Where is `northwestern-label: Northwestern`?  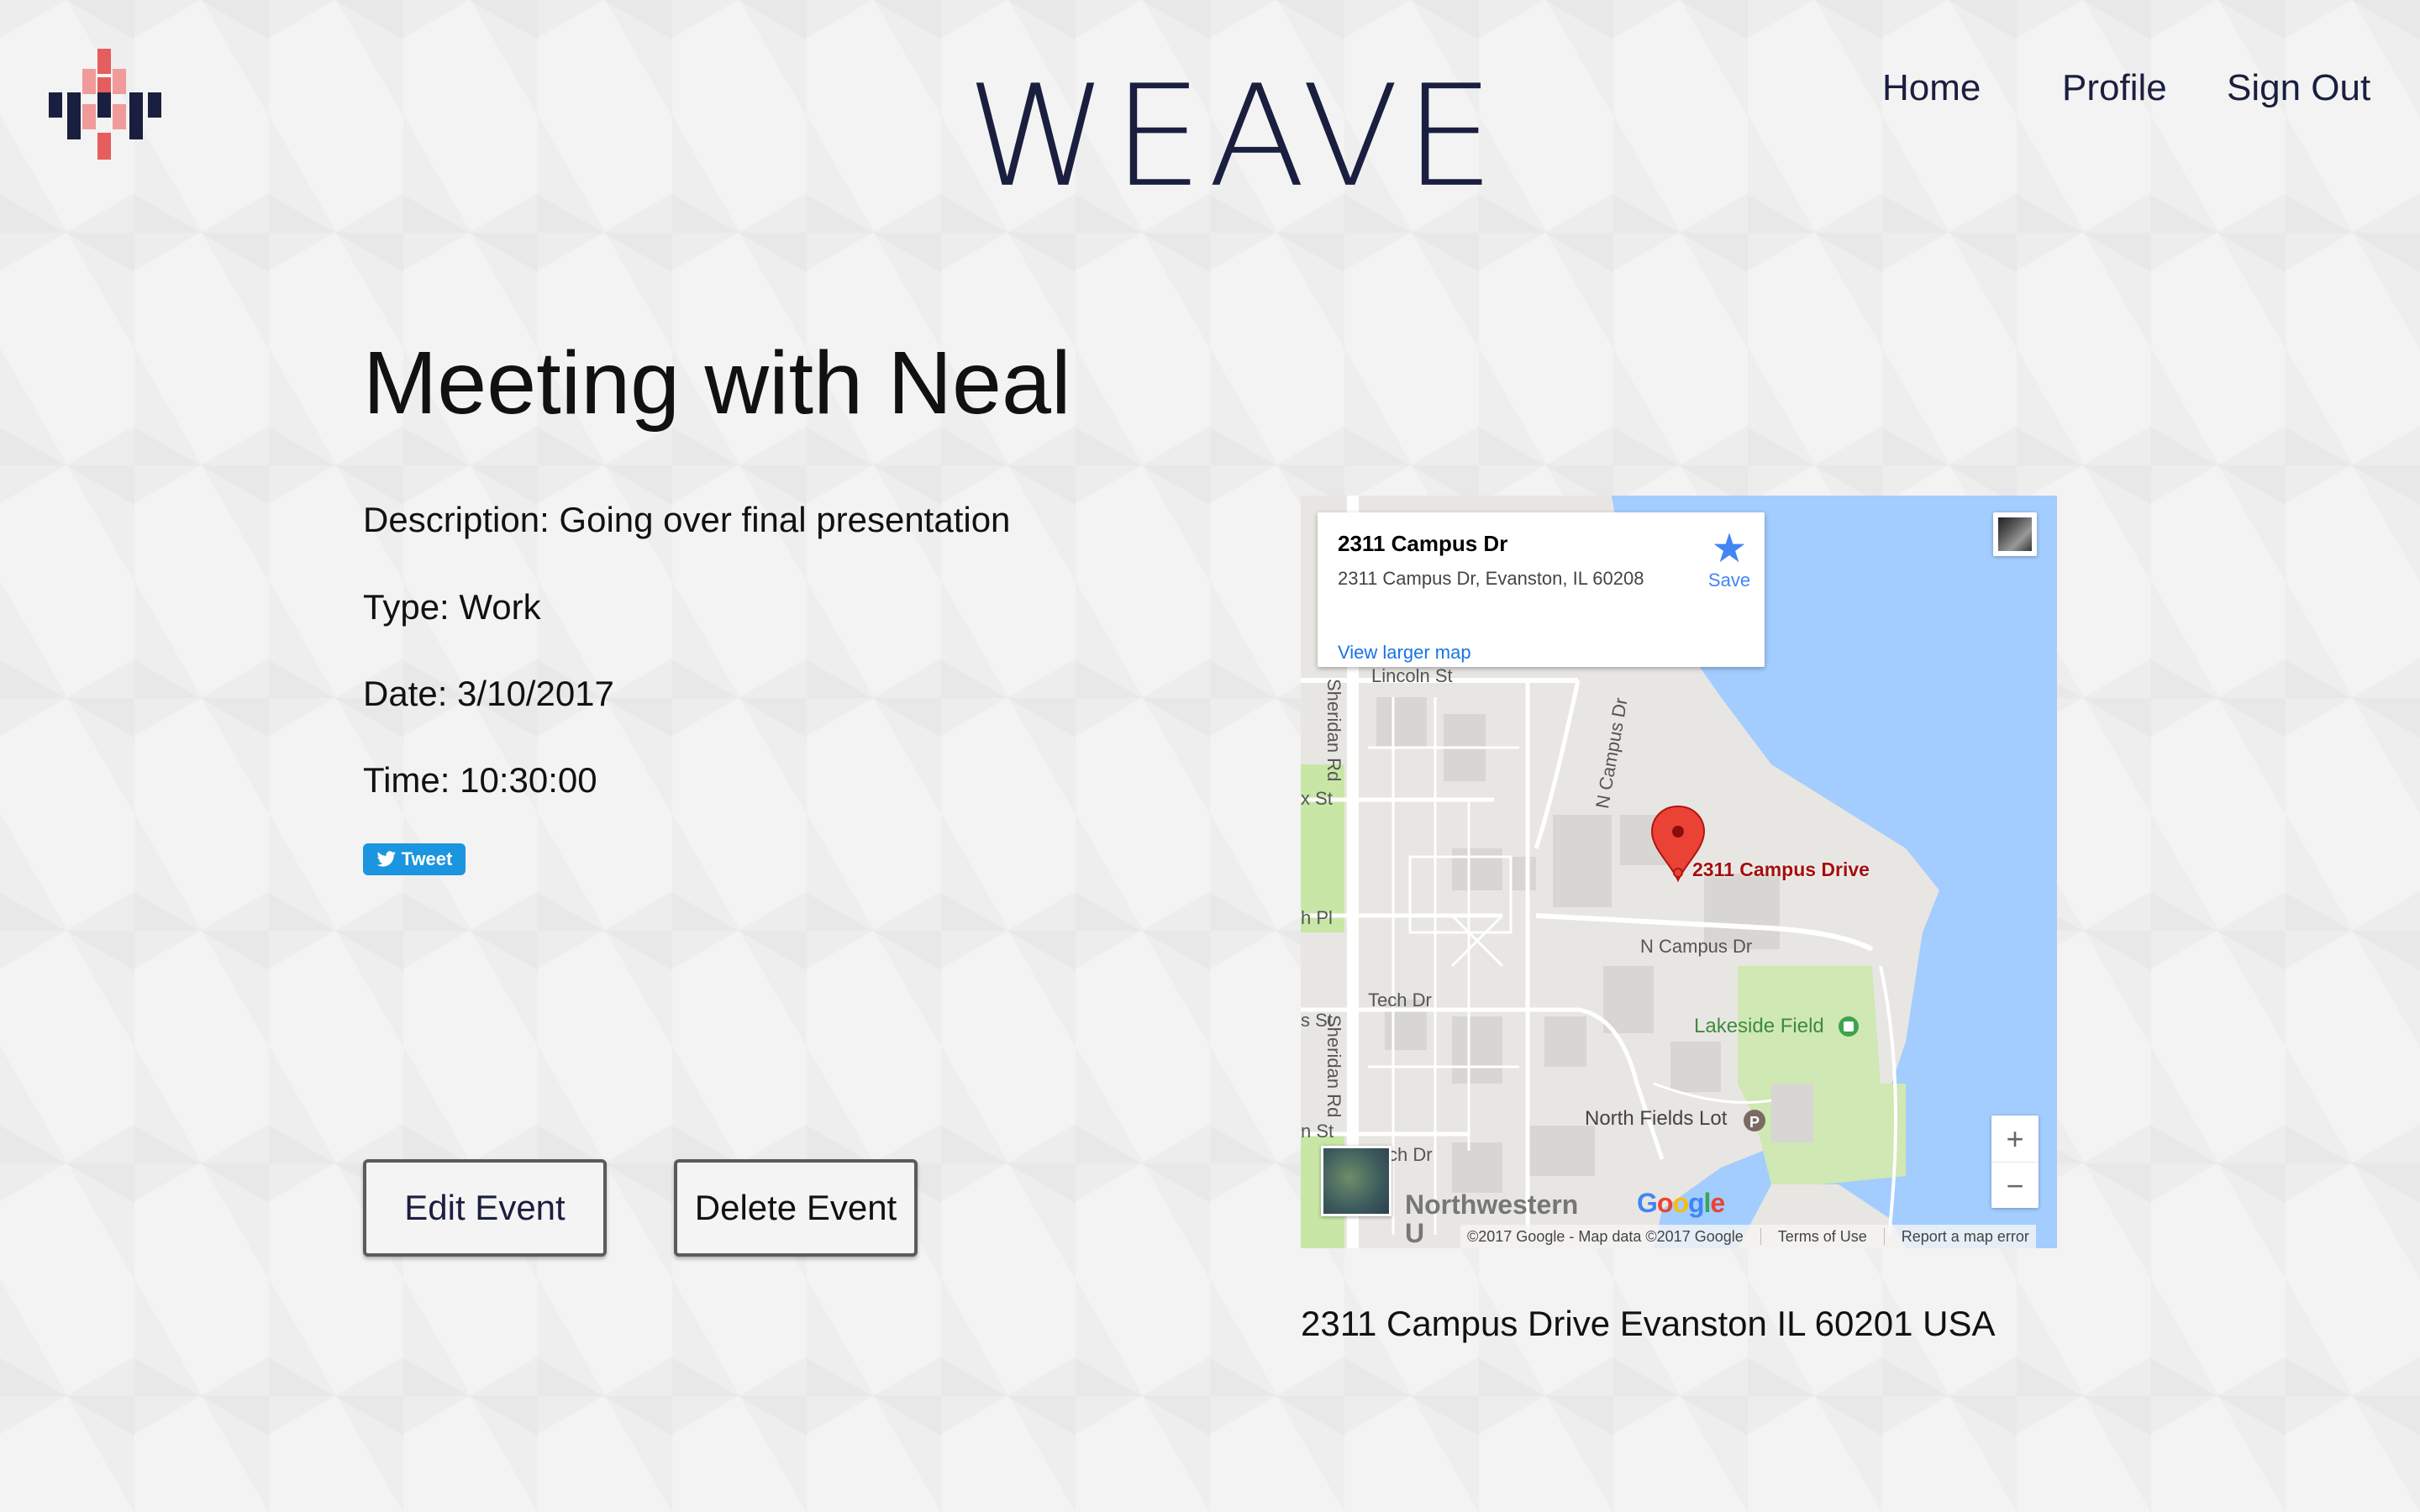
northwestern-label: Northwestern is located at coordinates (1492, 1204).